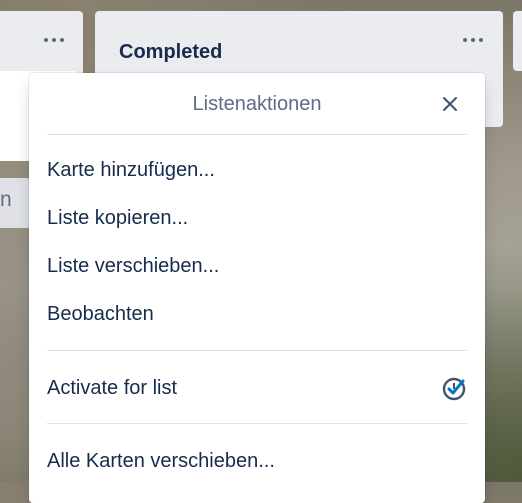 The image size is (522, 503). Describe the element at coordinates (454, 389) in the screenshot. I see `check-clock-icon` at that location.